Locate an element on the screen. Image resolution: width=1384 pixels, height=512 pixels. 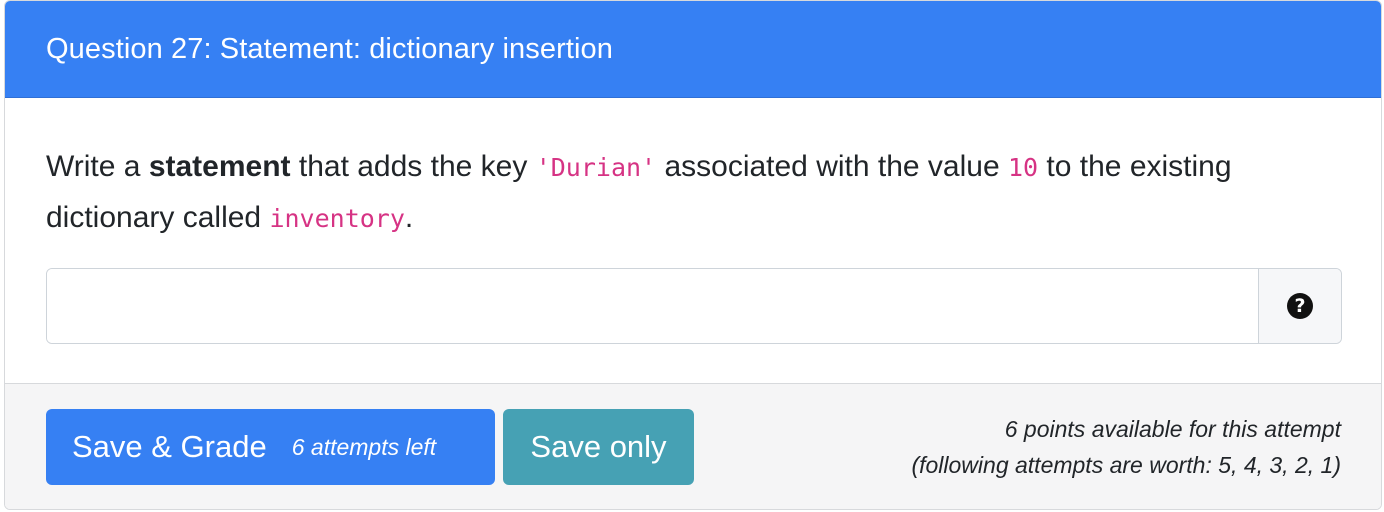
answer-input-group: ? is located at coordinates (694, 306).